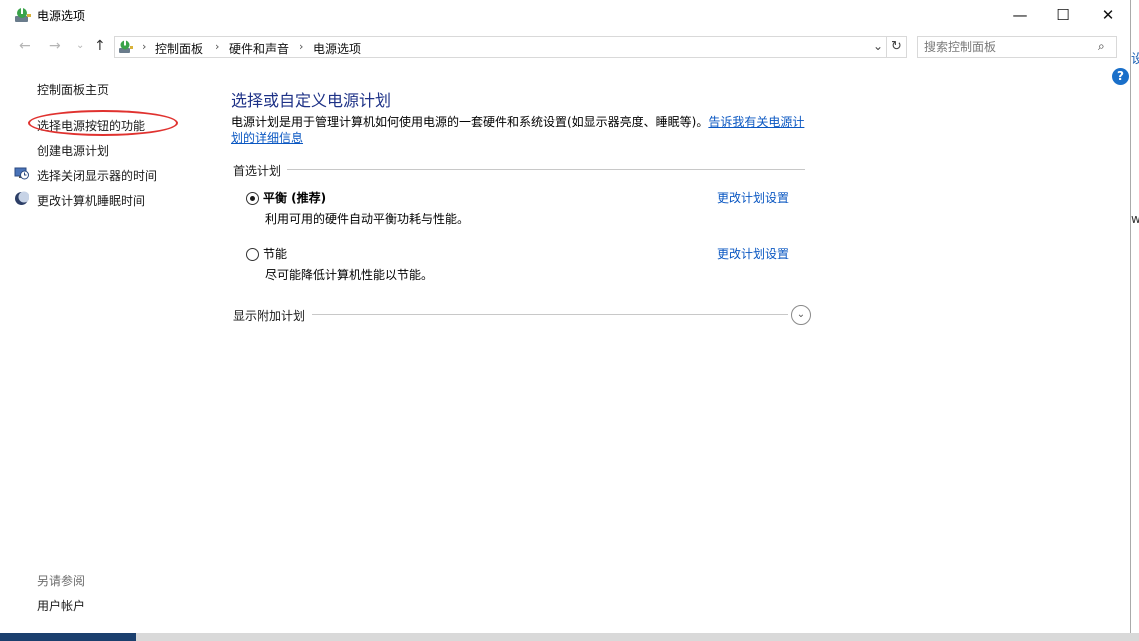 Image resolution: width=1139 pixels, height=641 pixels. What do you see at coordinates (22, 198) in the screenshot?
I see `moon-icon` at bounding box center [22, 198].